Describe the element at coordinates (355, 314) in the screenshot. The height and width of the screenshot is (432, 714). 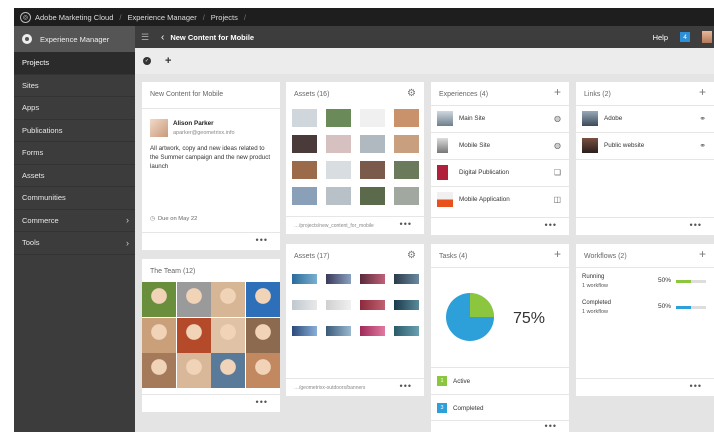
I see `asset-thumbnails` at that location.